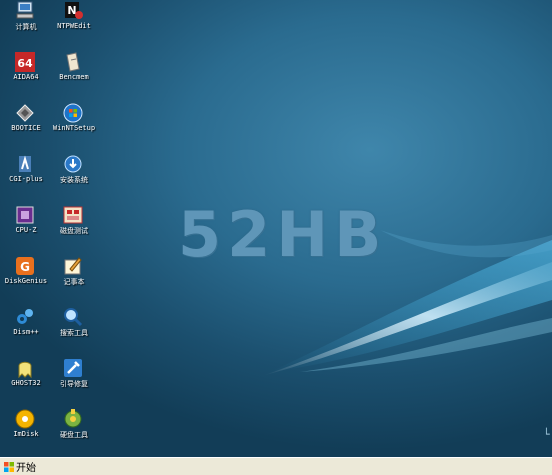  Describe the element at coordinates (25, 316) in the screenshot. I see `dism-icon` at that location.